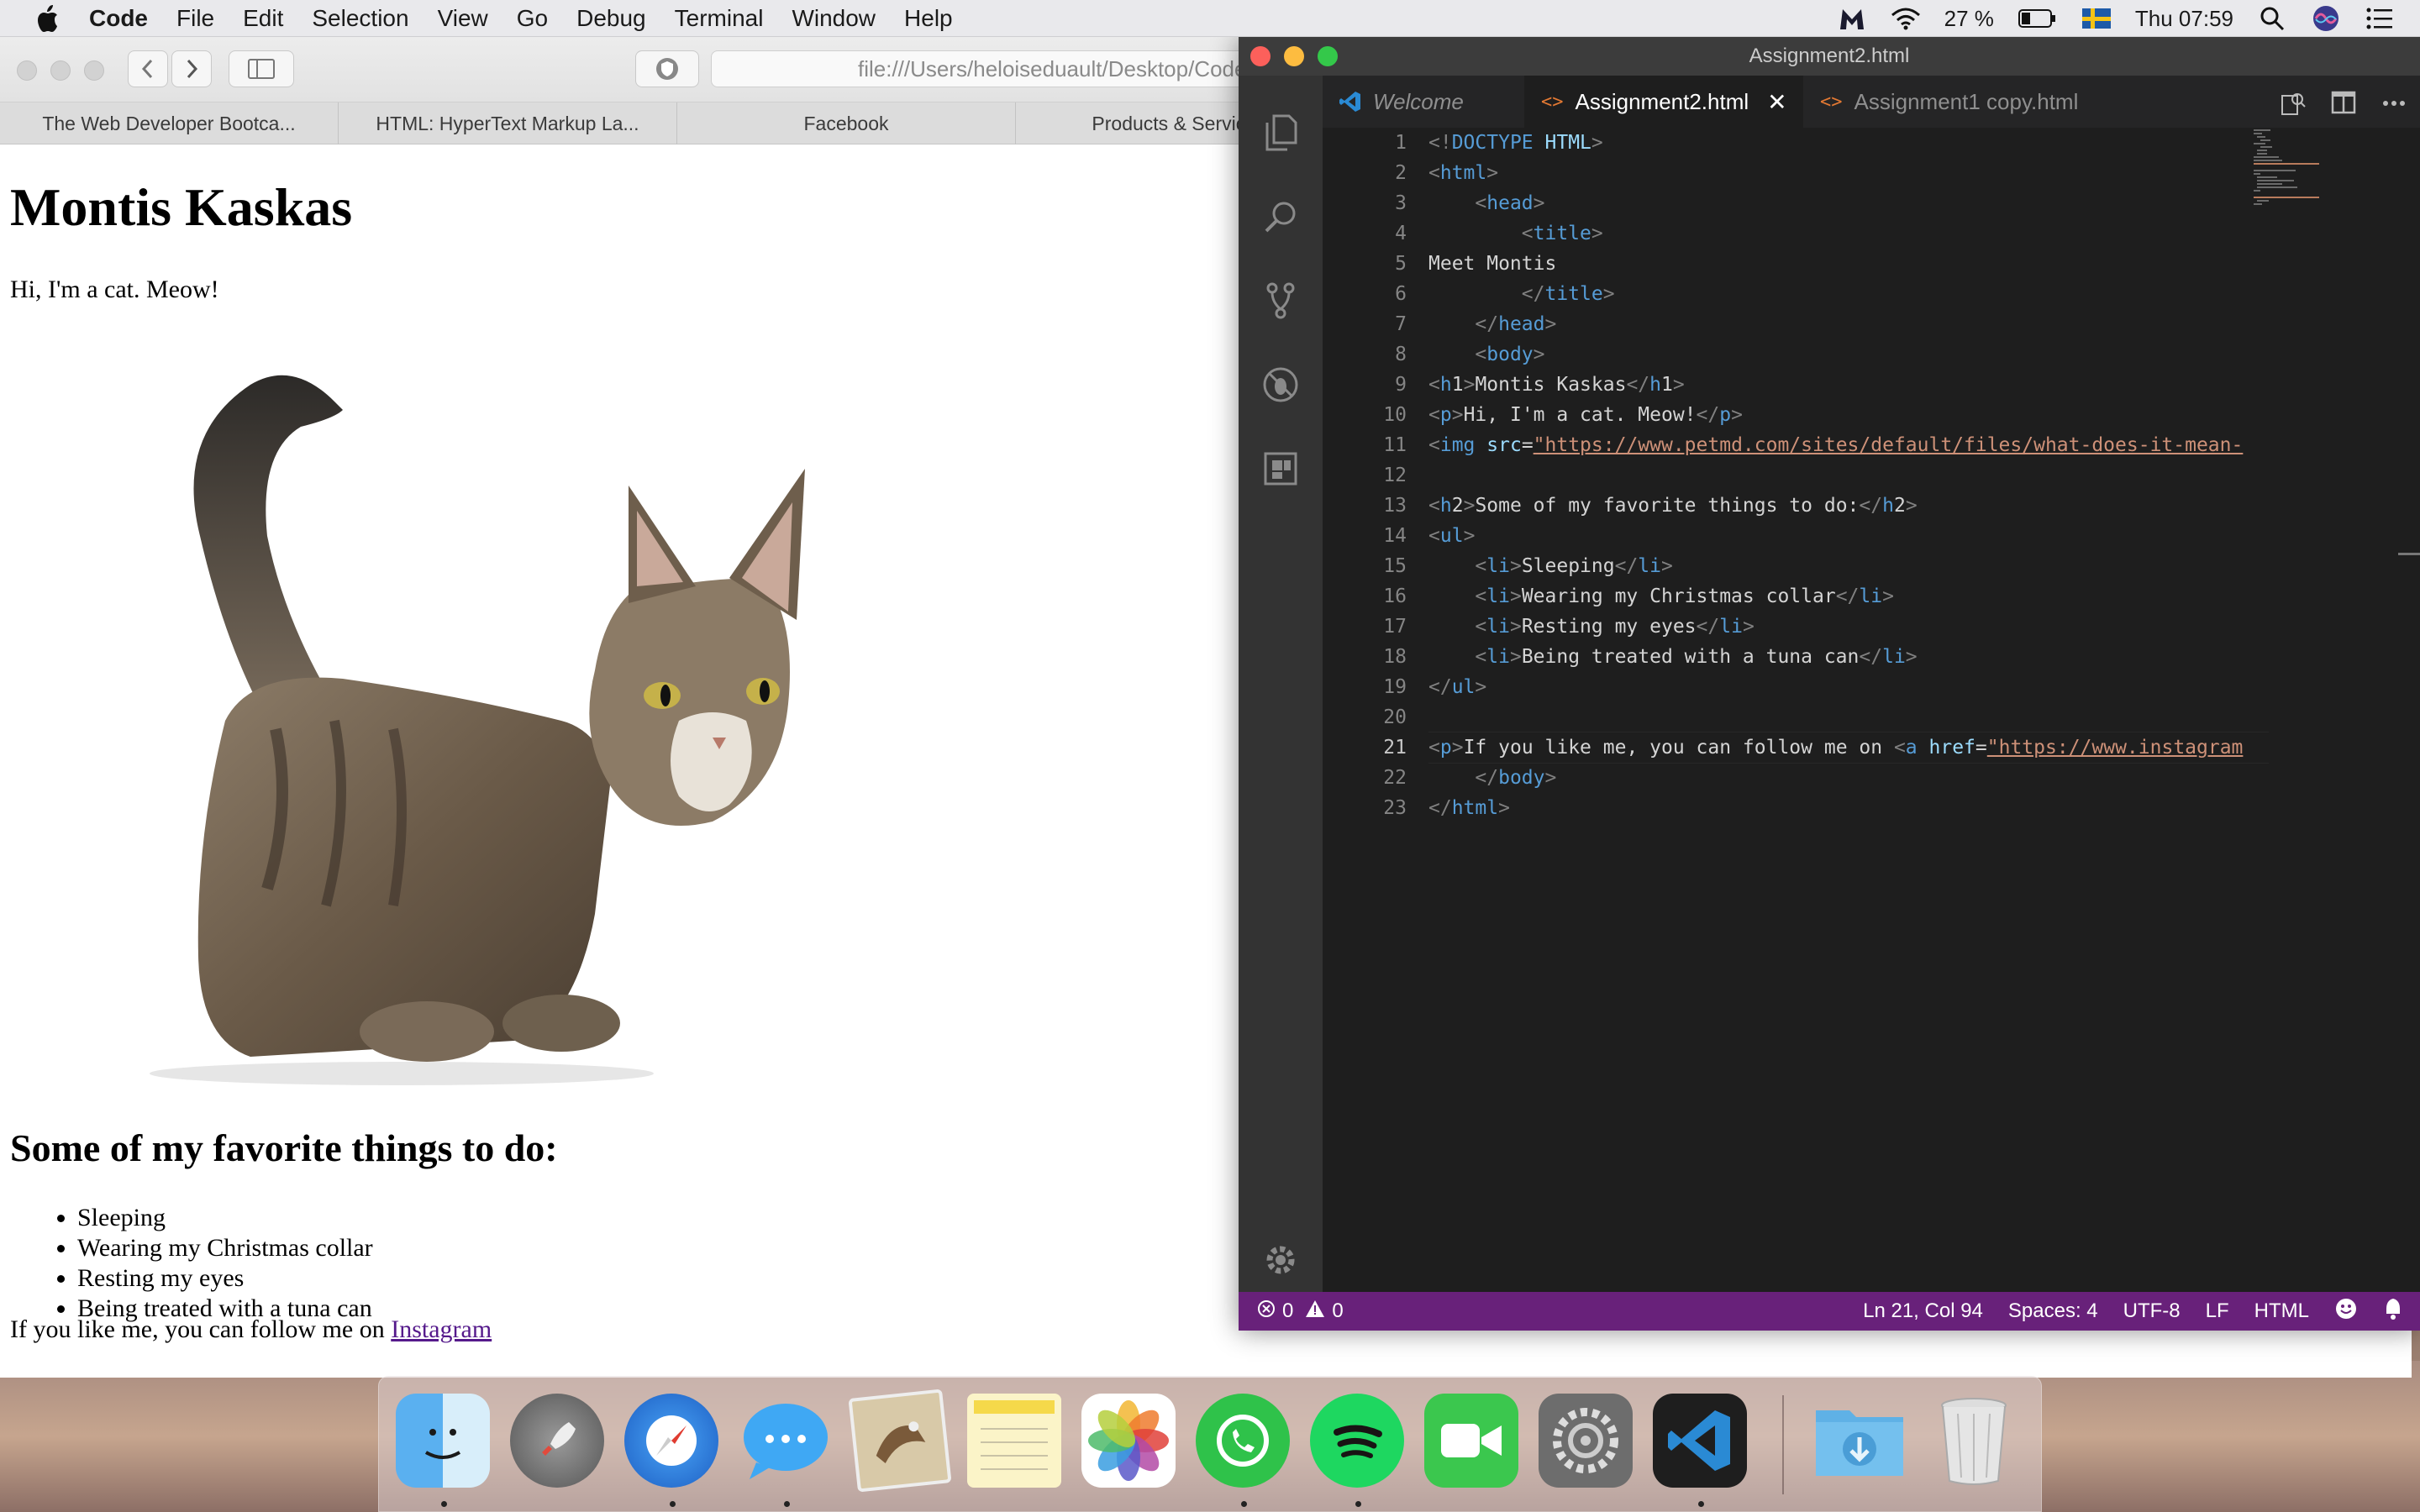  What do you see at coordinates (1471, 1441) in the screenshot?
I see `facetime-icon` at bounding box center [1471, 1441].